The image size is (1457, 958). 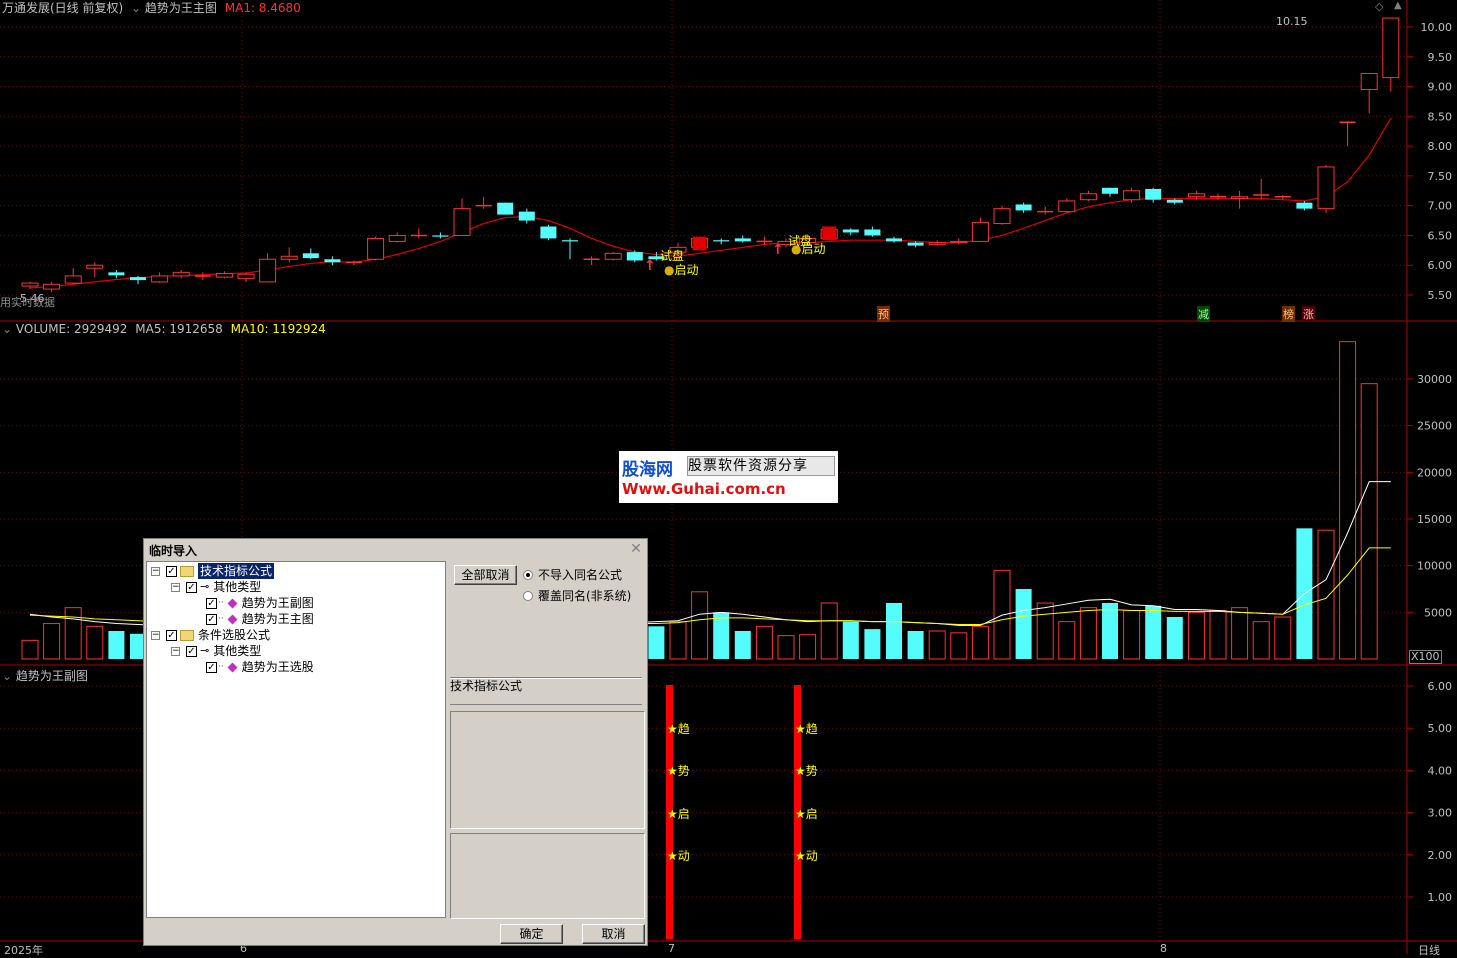 I want to click on reduce-marker: 减, so click(x=1203, y=314).